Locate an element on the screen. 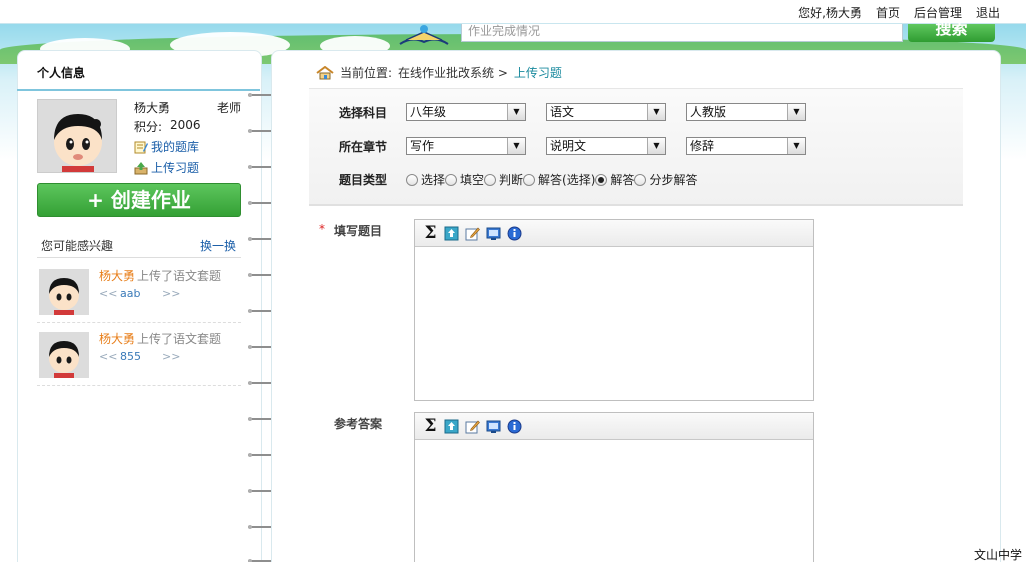 Image resolution: width=1026 pixels, height=562 pixels. radio-fill-blank: 填空 is located at coordinates (464, 179).